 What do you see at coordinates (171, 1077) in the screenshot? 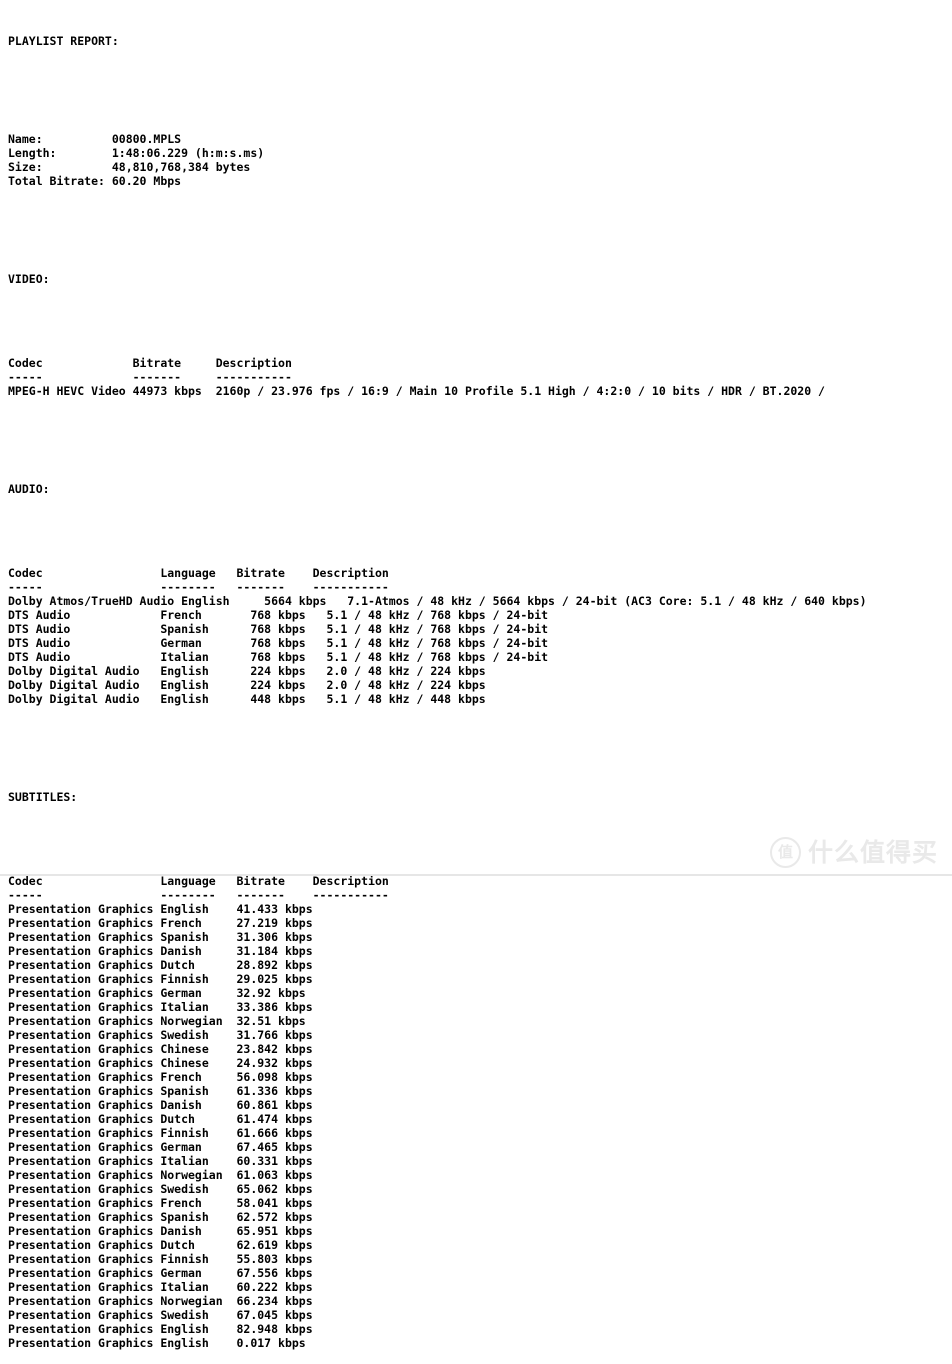
I see `table-row: Presentation Graphics French 56.098 kbps` at bounding box center [171, 1077].